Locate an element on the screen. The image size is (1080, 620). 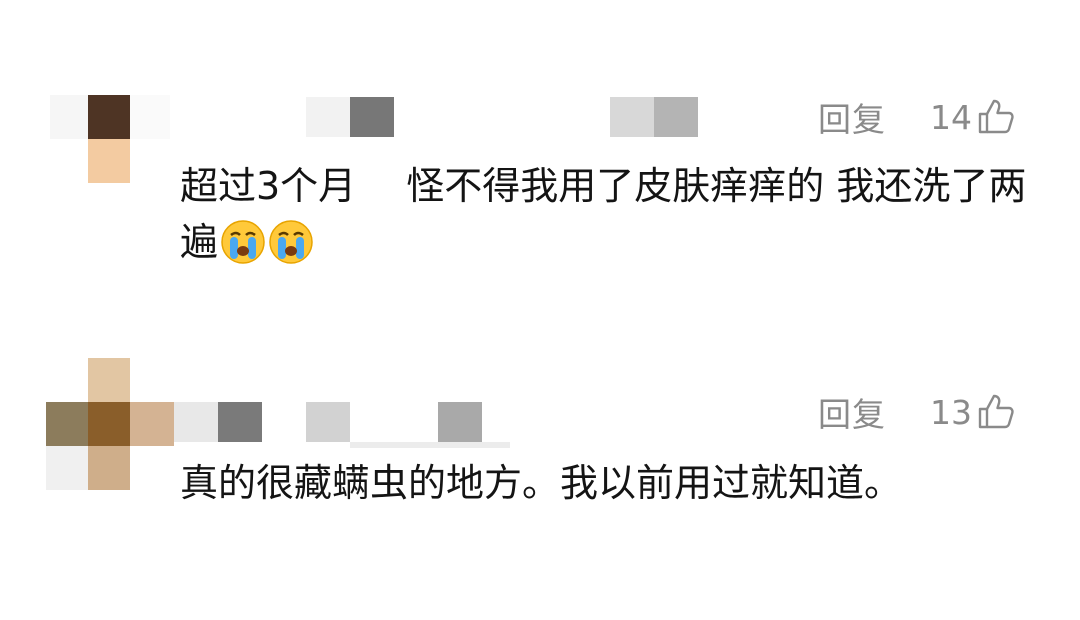
reply-button: 回复 is located at coordinates (852, 412).